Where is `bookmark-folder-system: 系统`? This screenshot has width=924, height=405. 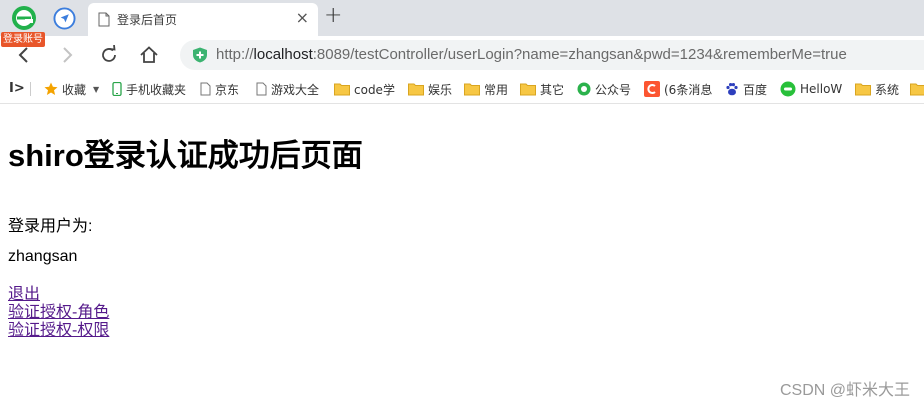
bookmark-folder-system: 系统 is located at coordinates (877, 89).